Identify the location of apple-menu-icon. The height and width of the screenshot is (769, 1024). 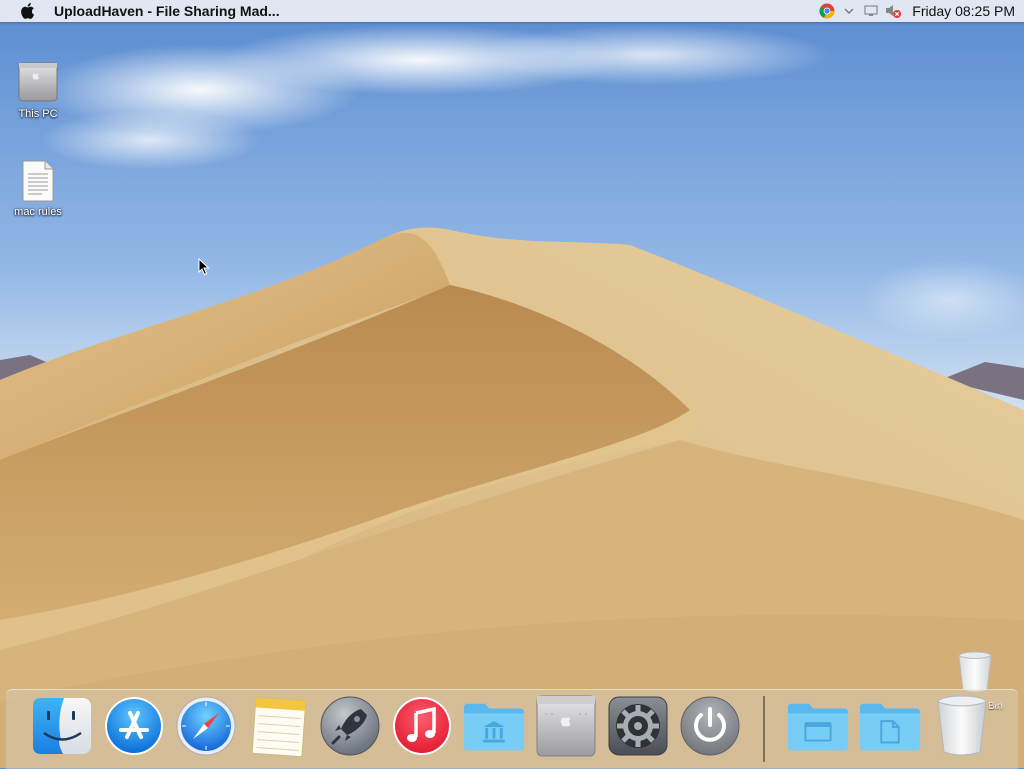
(27, 11).